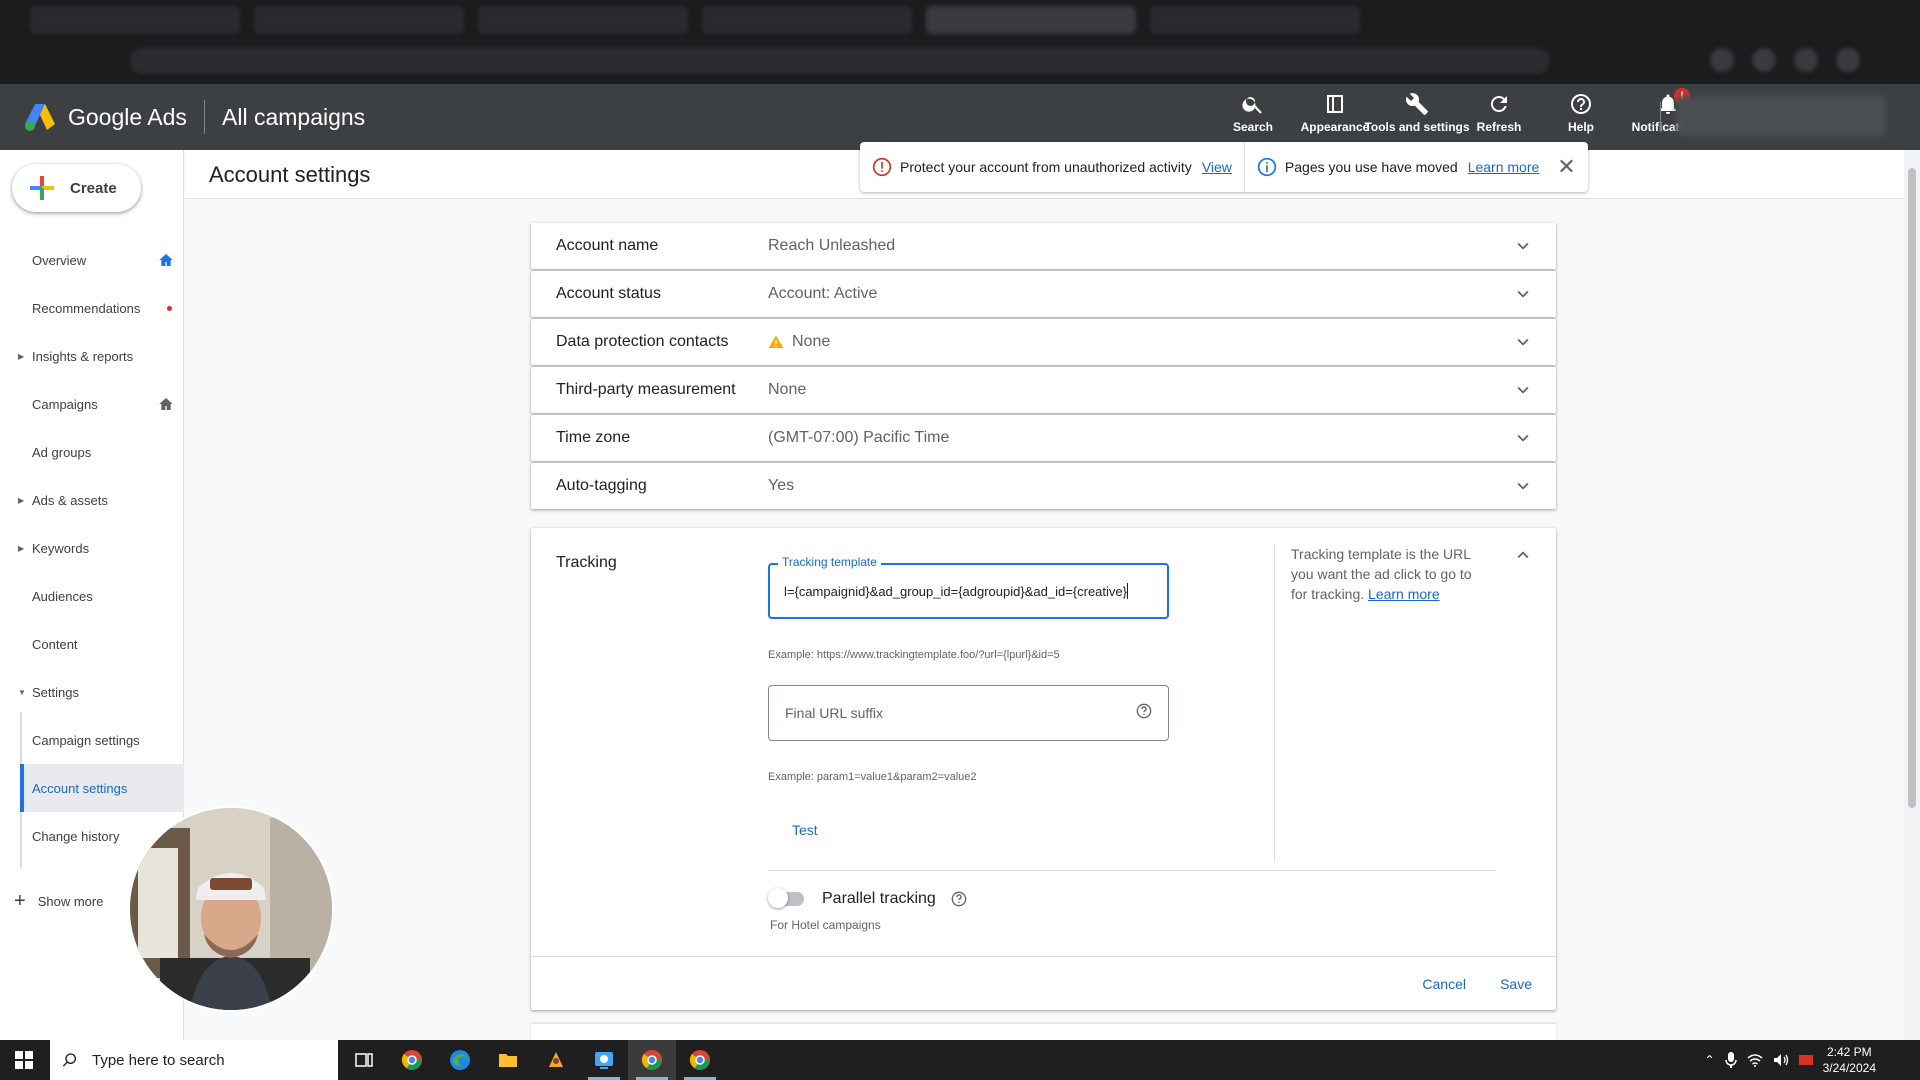 This screenshot has height=1080, width=1920. What do you see at coordinates (646, 389) in the screenshot?
I see `setting-label: Third-party measurement` at bounding box center [646, 389].